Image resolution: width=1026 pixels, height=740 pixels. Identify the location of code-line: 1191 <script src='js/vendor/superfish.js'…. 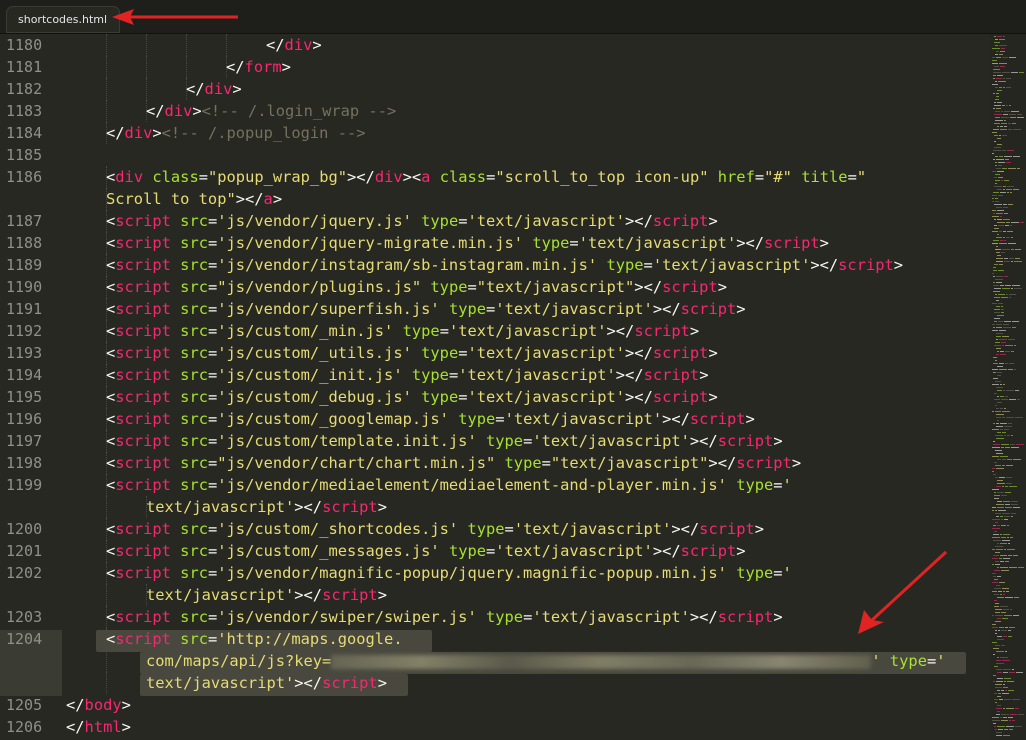
(495, 309).